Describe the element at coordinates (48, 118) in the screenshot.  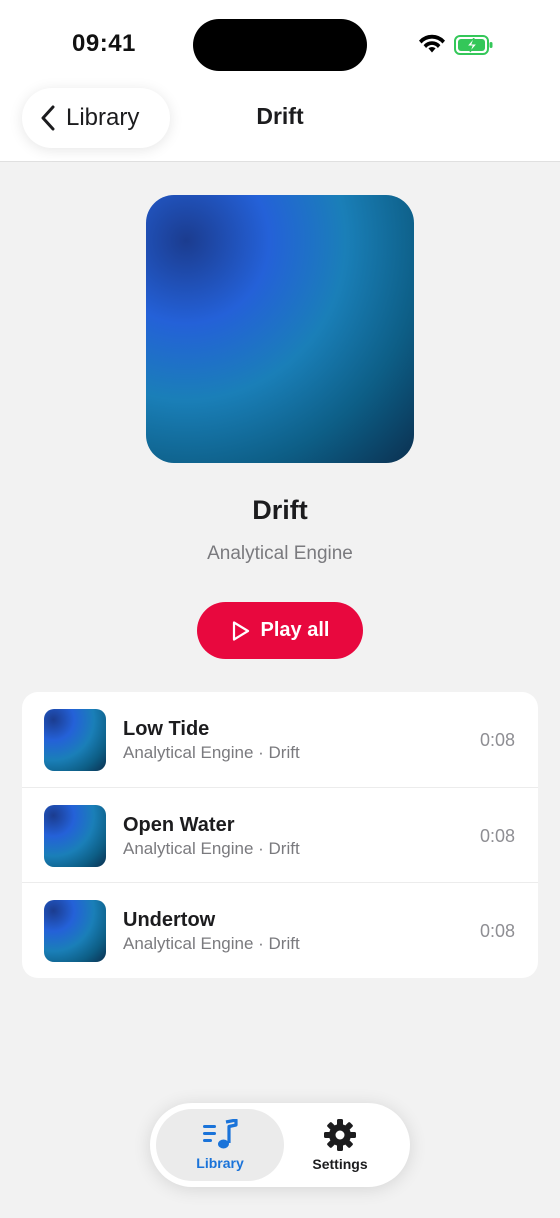
I see `chevron-left-icon` at that location.